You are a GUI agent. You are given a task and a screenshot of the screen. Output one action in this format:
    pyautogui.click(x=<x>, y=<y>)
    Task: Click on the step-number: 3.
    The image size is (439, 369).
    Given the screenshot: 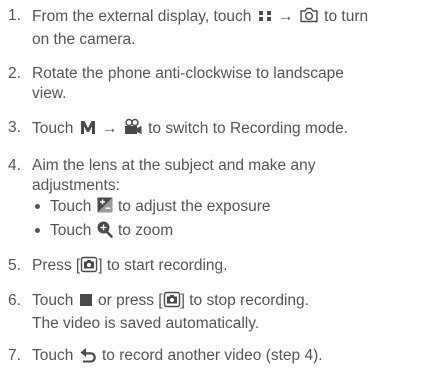 What is the action you would take?
    pyautogui.click(x=14, y=127)
    